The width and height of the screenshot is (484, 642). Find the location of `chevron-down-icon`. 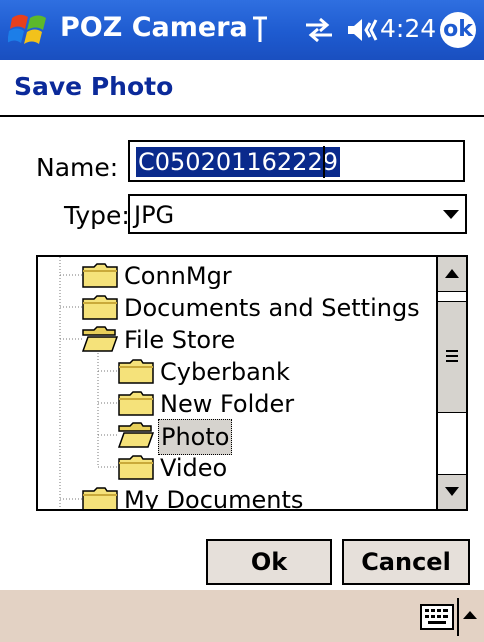

chevron-down-icon is located at coordinates (451, 214).